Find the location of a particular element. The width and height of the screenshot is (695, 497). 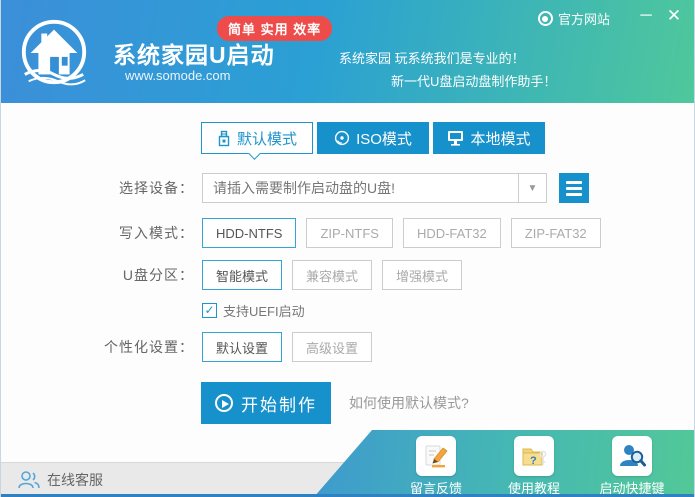

start-row: 开始制作 如何使用默认模式? is located at coordinates (335, 403).